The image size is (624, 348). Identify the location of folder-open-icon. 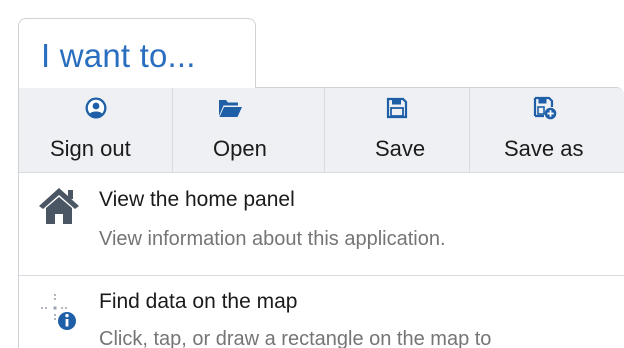
(230, 108).